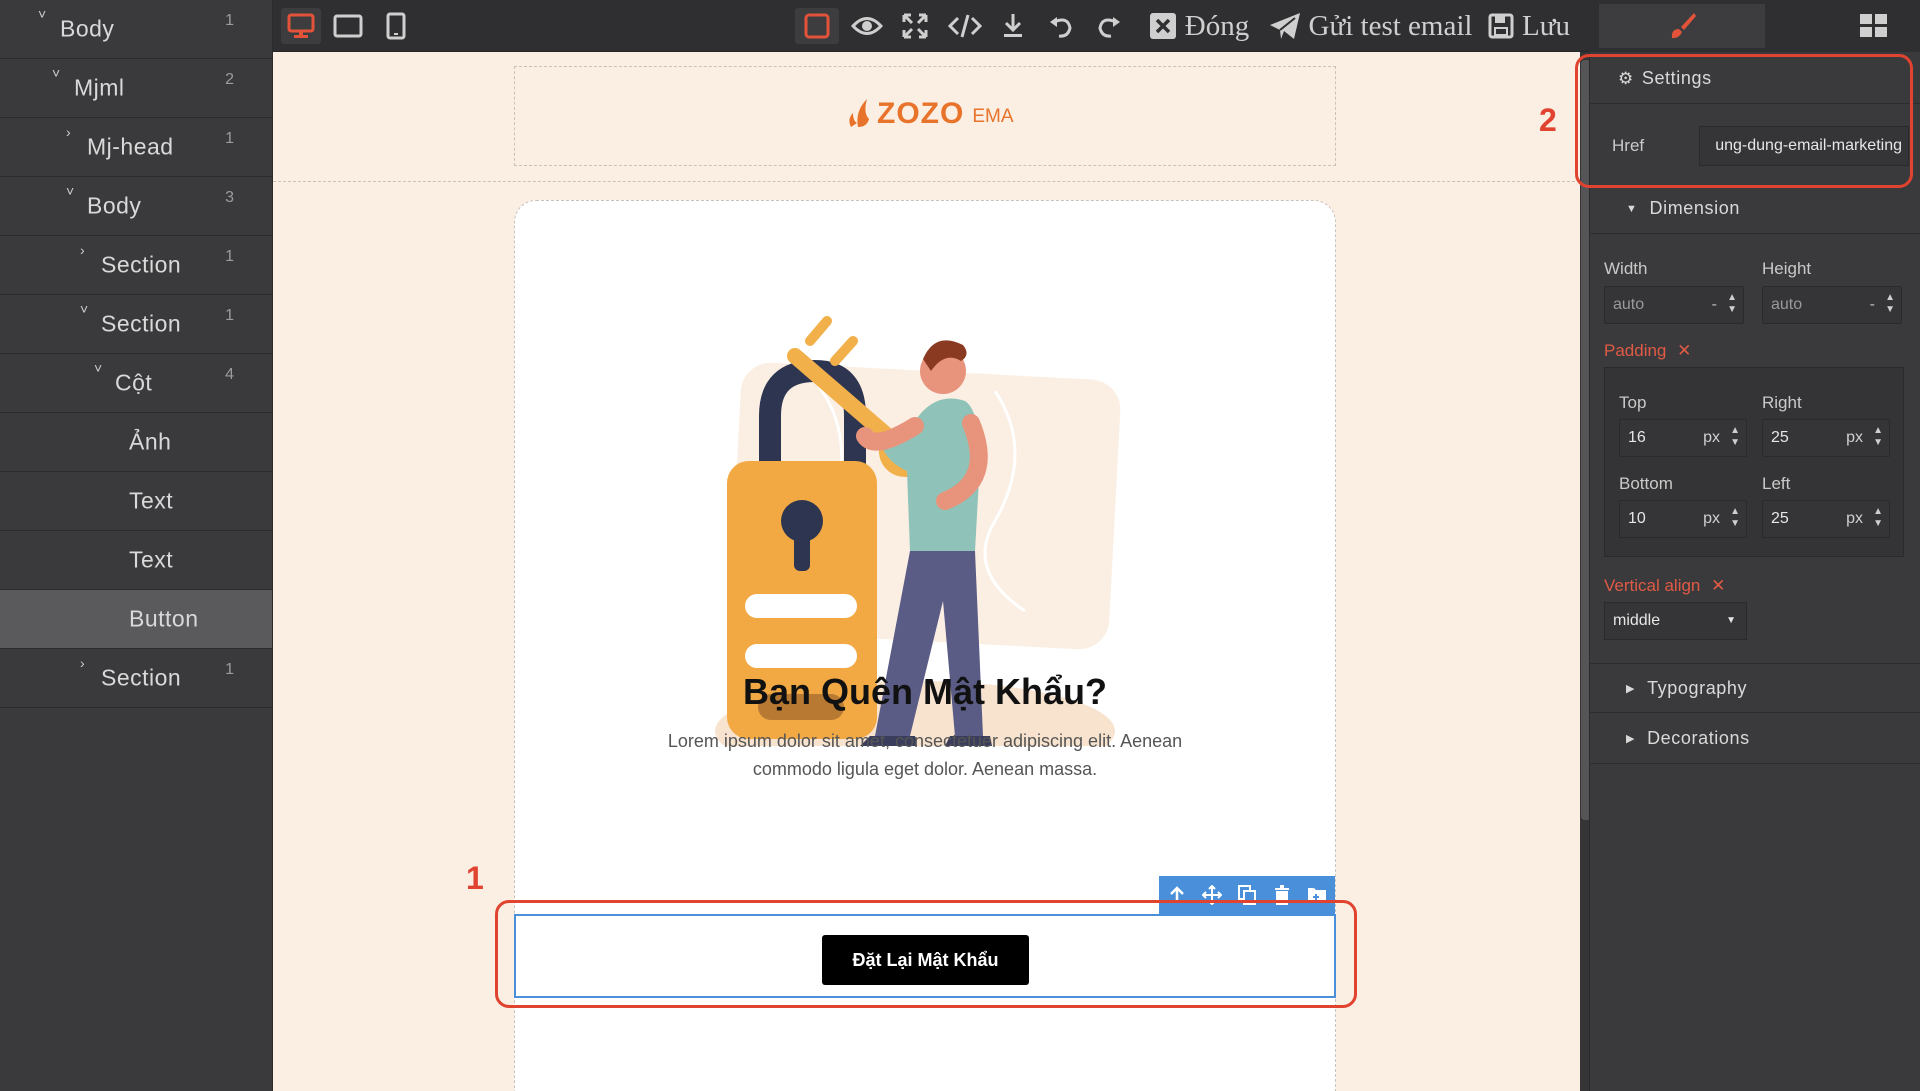 Image resolution: width=1920 pixels, height=1091 pixels. Describe the element at coordinates (1780, 437) in the screenshot. I see `padding-right-value: 25` at that location.